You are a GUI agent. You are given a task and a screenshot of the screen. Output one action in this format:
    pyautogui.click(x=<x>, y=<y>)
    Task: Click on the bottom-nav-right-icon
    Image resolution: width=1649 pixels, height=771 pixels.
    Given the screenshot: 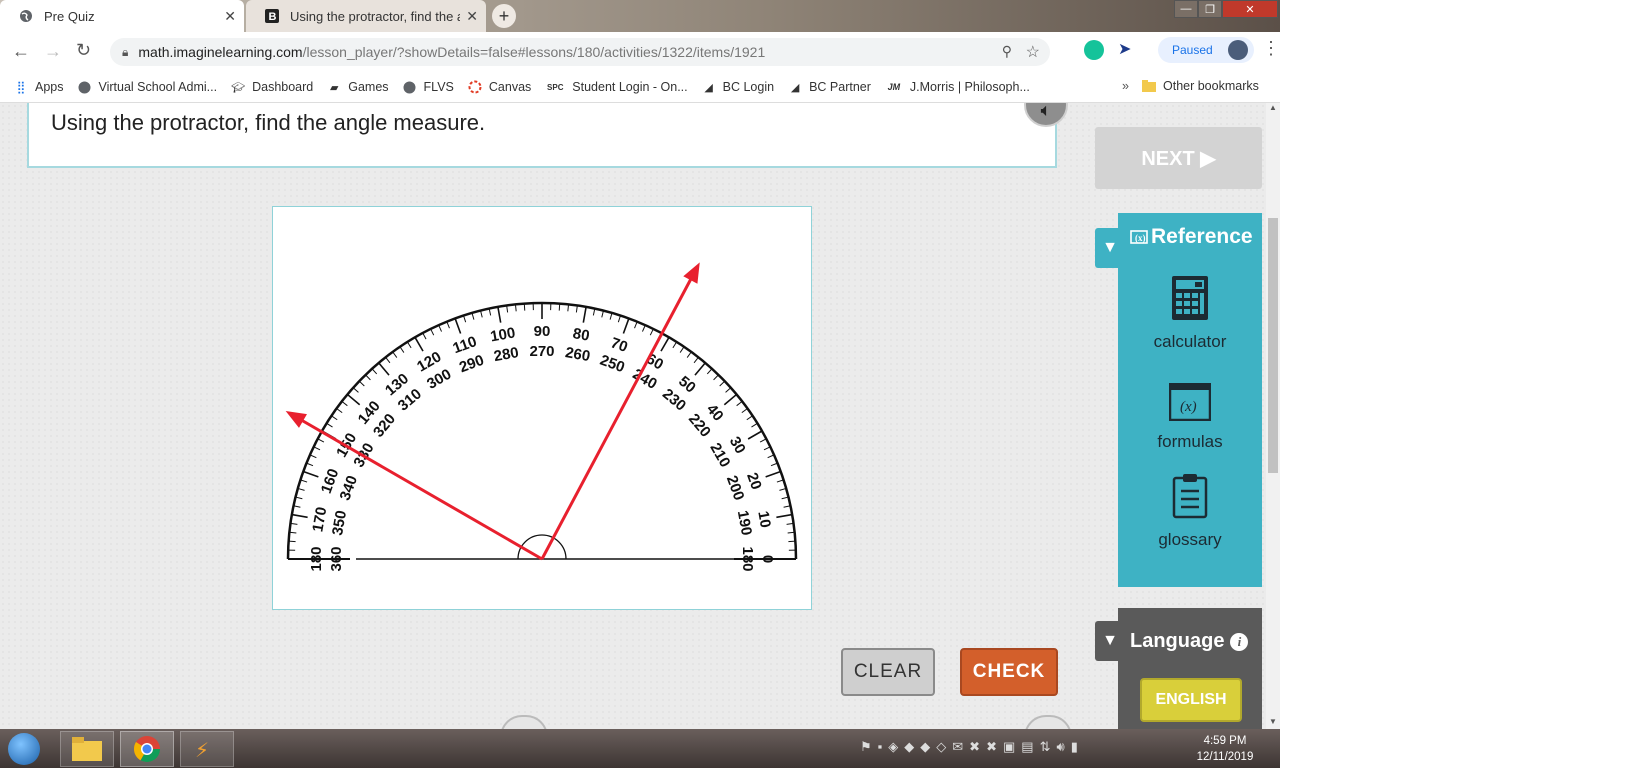 What is the action you would take?
    pyautogui.click(x=1048, y=722)
    